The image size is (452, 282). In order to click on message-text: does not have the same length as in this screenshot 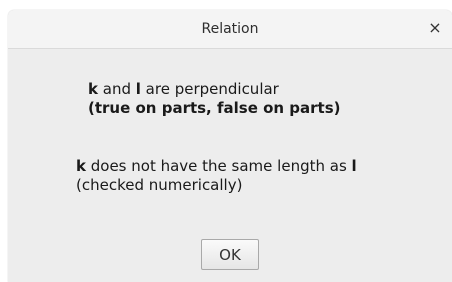, I will do `click(218, 166)`.